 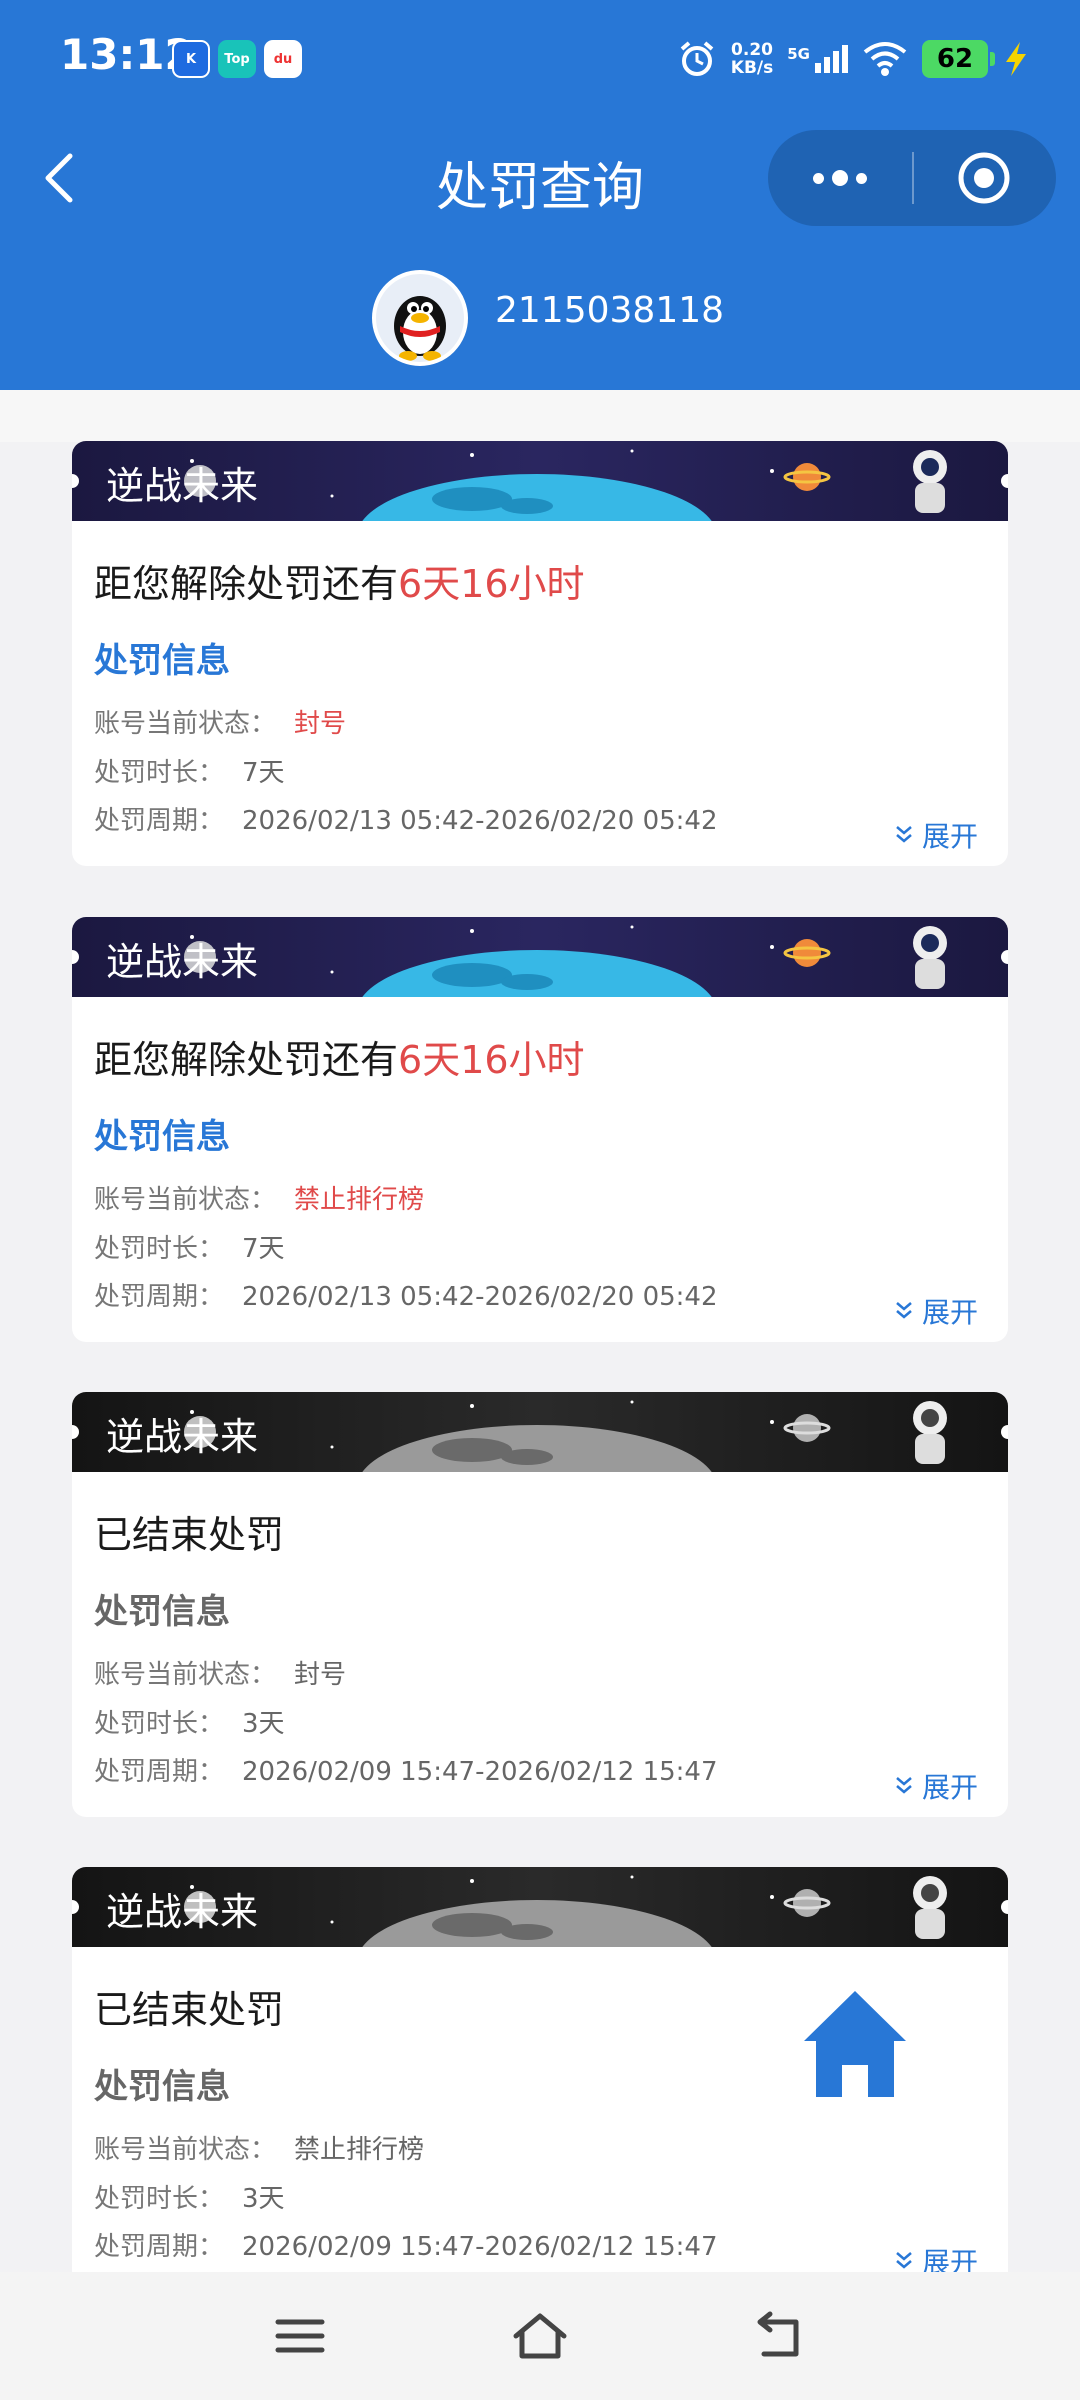 What do you see at coordinates (984, 178) in the screenshot?
I see `target-circle-icon` at bounding box center [984, 178].